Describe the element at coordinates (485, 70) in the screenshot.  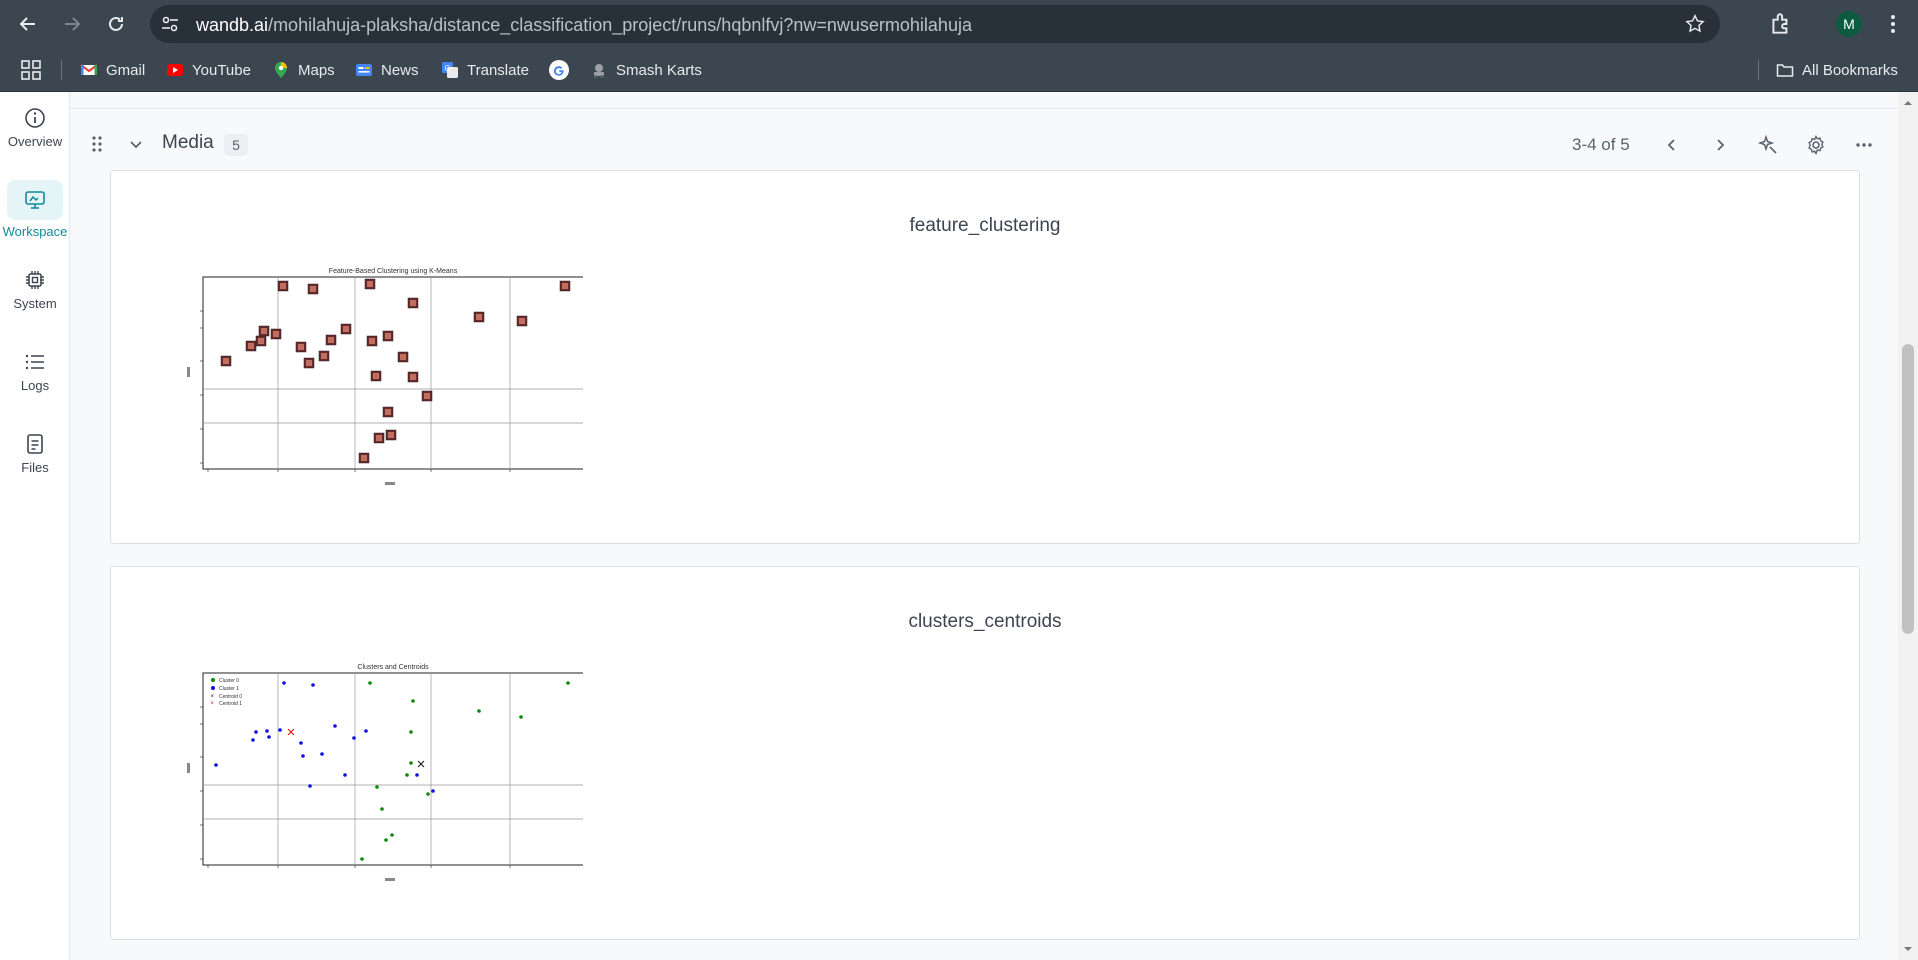
I see `bookmark-translate: G Translate` at that location.